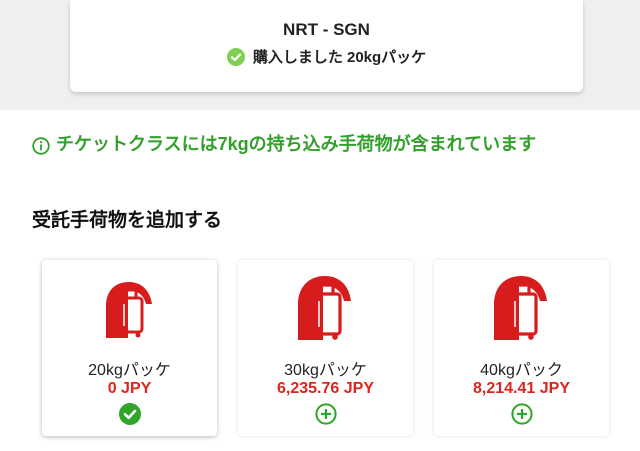 The height and width of the screenshot is (451, 640). I want to click on option-price: 8,214.41 JPY, so click(521, 388).